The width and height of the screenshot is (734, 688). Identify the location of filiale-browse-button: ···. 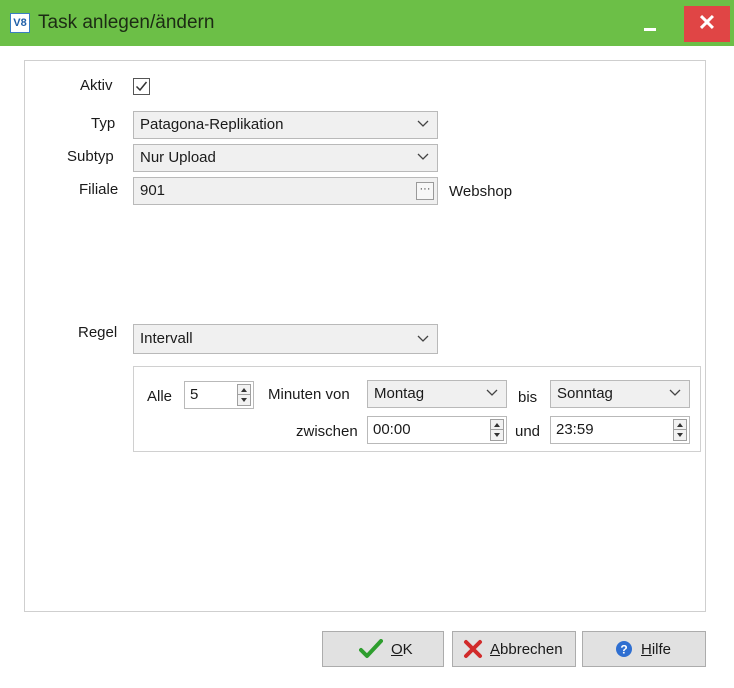
(425, 191).